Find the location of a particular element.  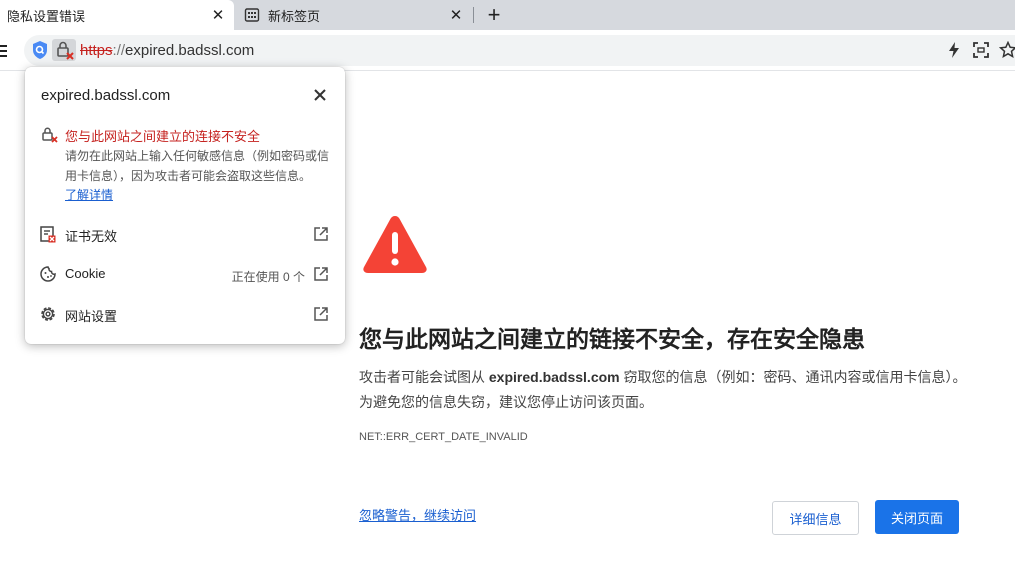

tab-privacy-error: 隐私设置错误 ✕ is located at coordinates (117, 15).